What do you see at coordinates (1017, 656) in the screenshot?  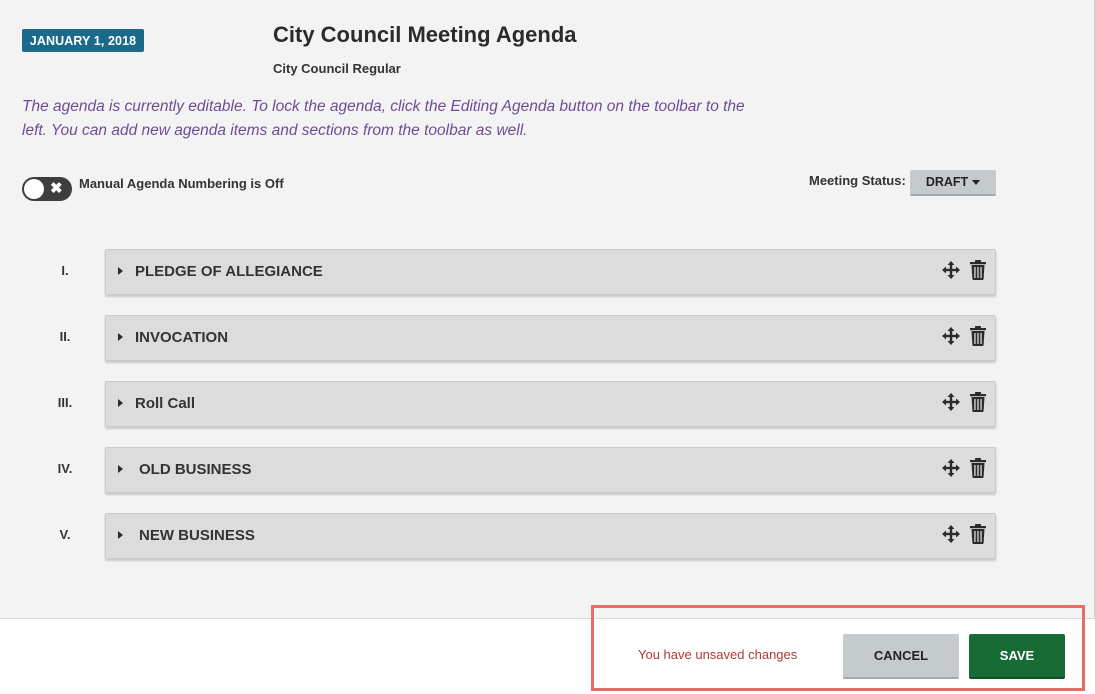 I see `save-button: SAVE` at bounding box center [1017, 656].